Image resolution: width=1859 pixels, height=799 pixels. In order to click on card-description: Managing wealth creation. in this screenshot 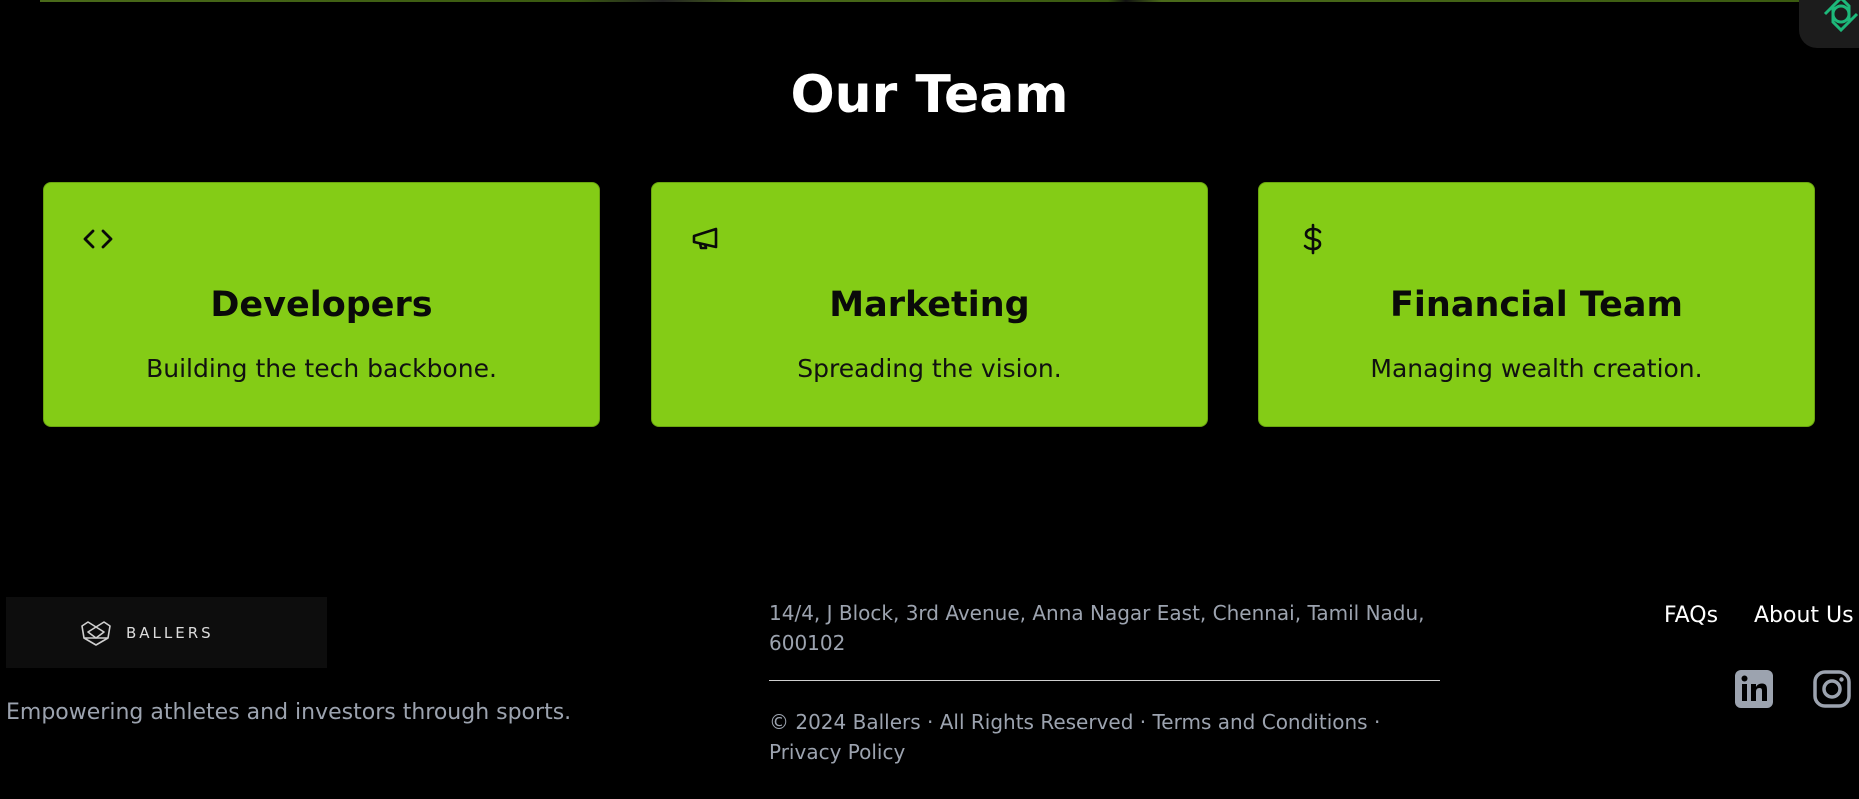, I will do `click(1536, 368)`.